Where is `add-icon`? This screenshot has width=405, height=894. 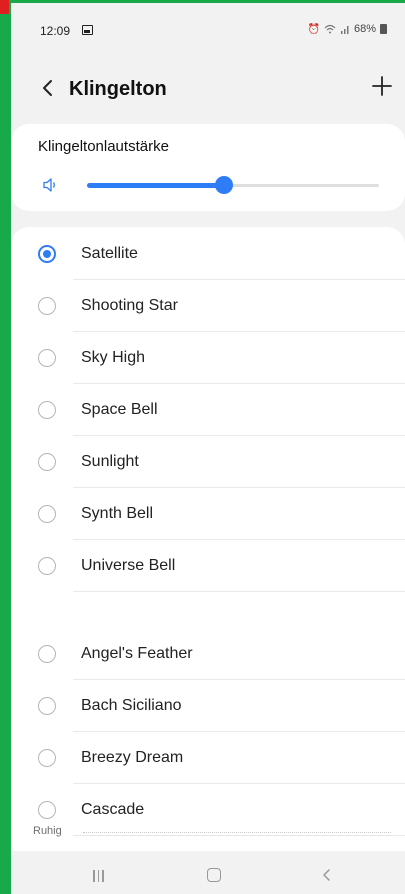
add-icon is located at coordinates (382, 86).